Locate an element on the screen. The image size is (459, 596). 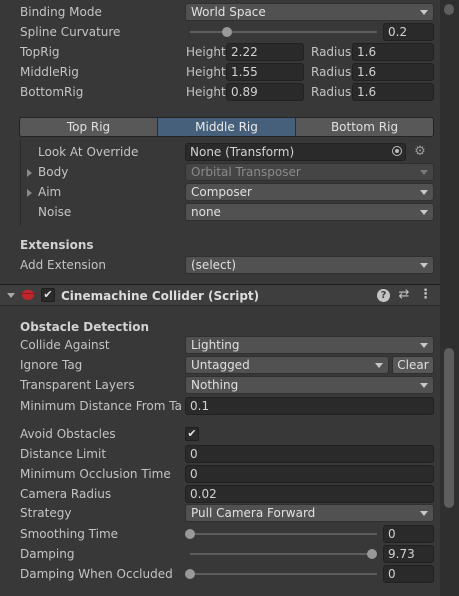
tab-bottom-rig: Bottom Rig is located at coordinates (364, 127).